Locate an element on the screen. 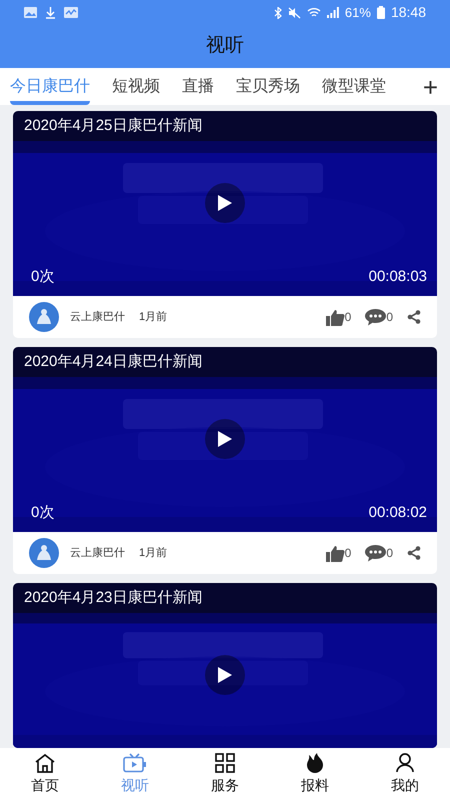 This screenshot has width=450, height=800. video-duration: 00:08:03 is located at coordinates (397, 276).